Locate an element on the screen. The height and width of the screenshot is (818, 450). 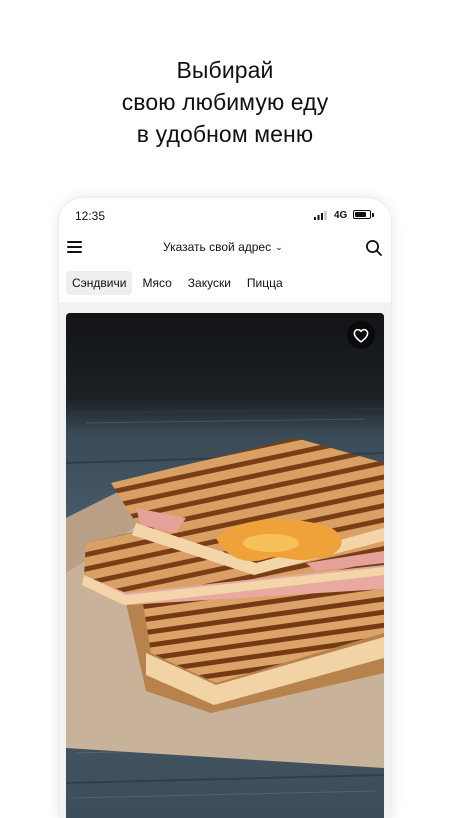
promo-line-3: в удобном меню is located at coordinates (225, 134).